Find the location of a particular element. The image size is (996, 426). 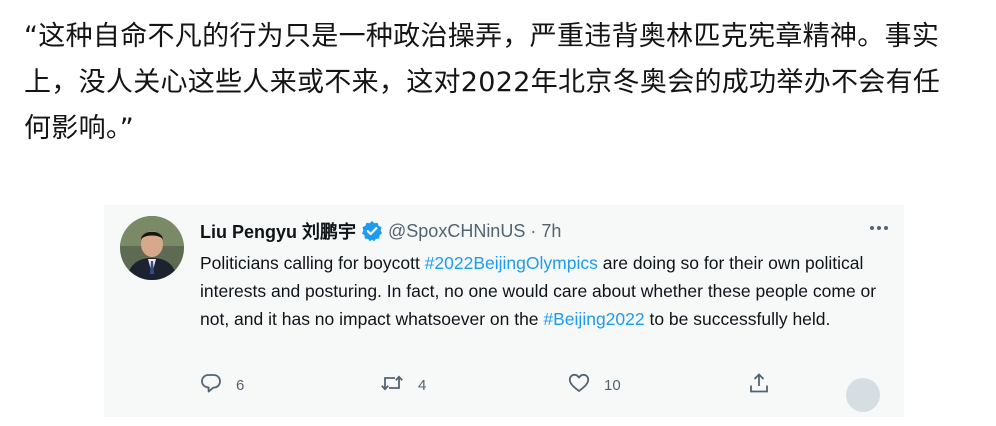

timestamp: 7h is located at coordinates (551, 231).